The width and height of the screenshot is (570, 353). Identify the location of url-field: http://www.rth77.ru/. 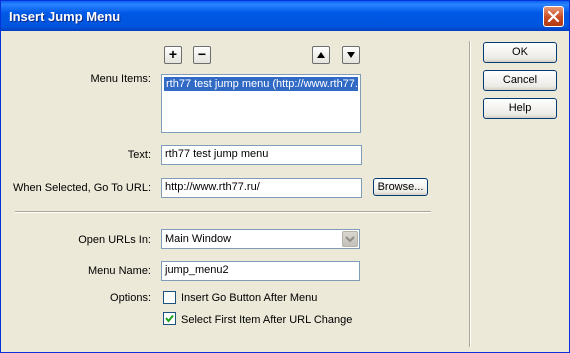
(261, 188).